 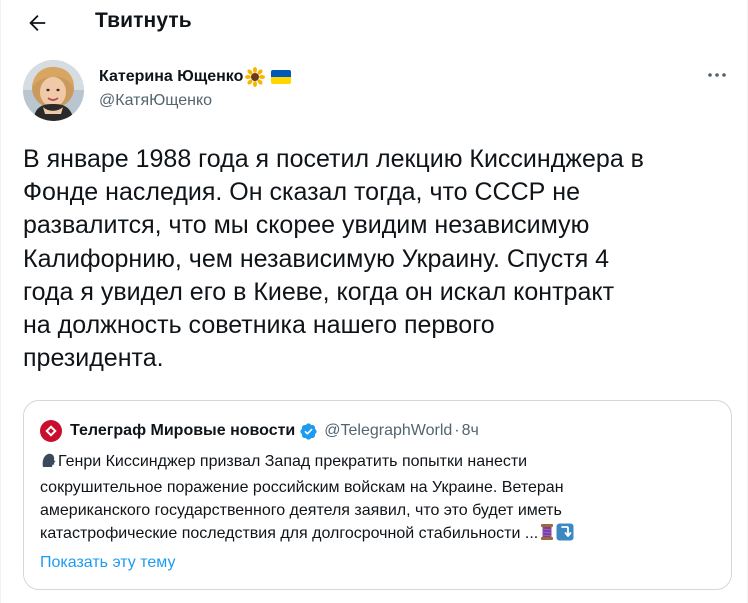 What do you see at coordinates (547, 535) in the screenshot?
I see `spool-of-thread-icon` at bounding box center [547, 535].